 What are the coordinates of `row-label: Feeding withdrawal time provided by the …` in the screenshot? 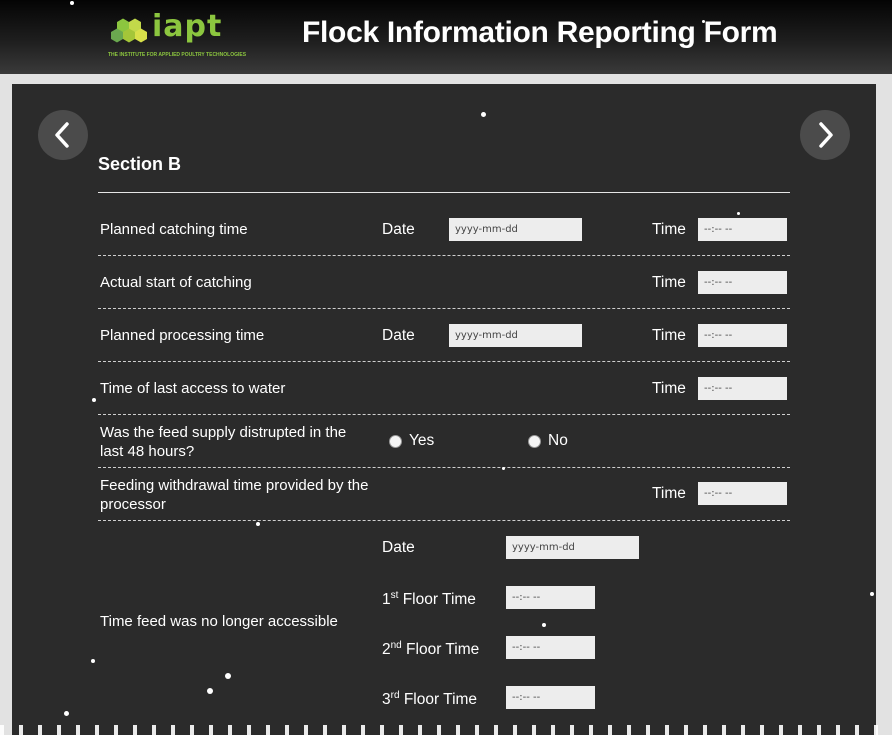 It's located at (234, 495).